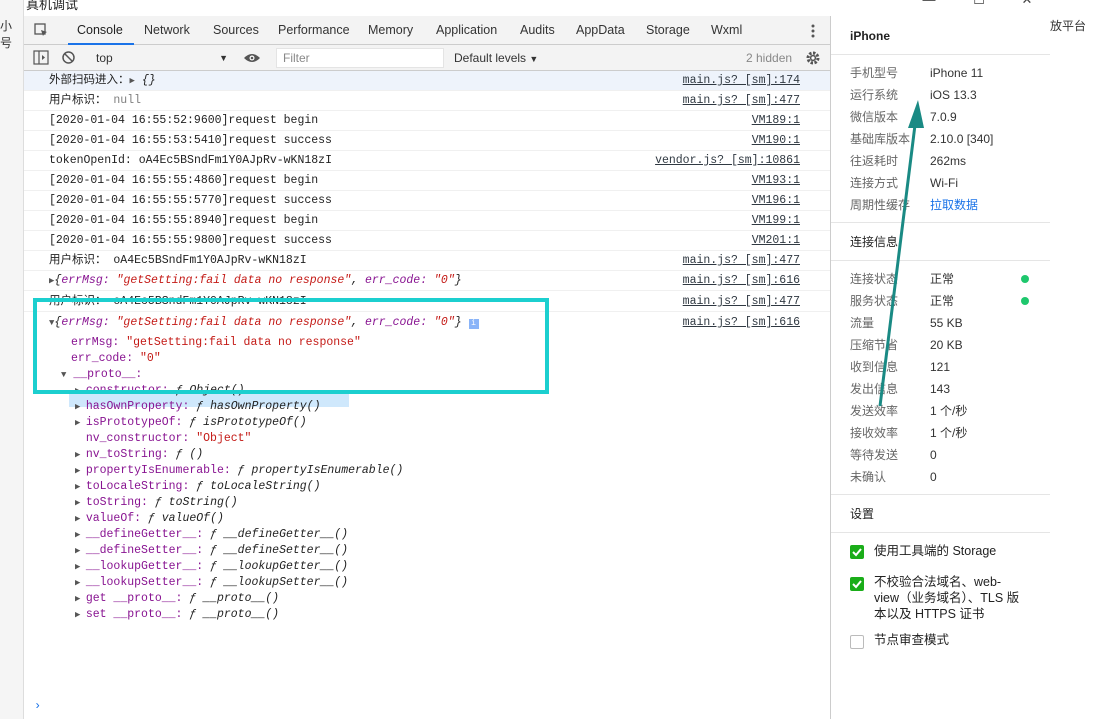 This screenshot has width=1101, height=719. What do you see at coordinates (668, 30) in the screenshot?
I see `tab-storage: Storage` at bounding box center [668, 30].